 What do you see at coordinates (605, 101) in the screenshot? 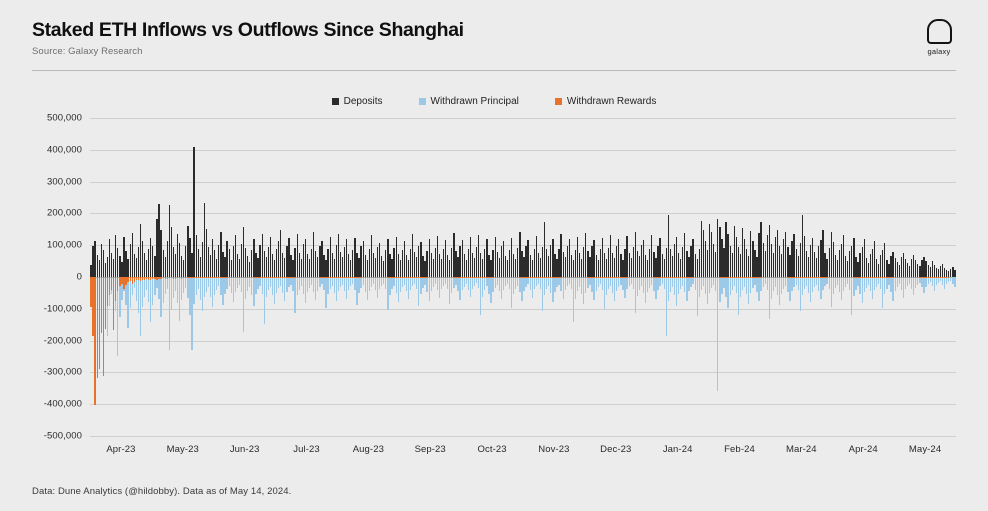
I see `legend-item-withdrawn-rewards: Withdrawn Rewards` at bounding box center [605, 101].